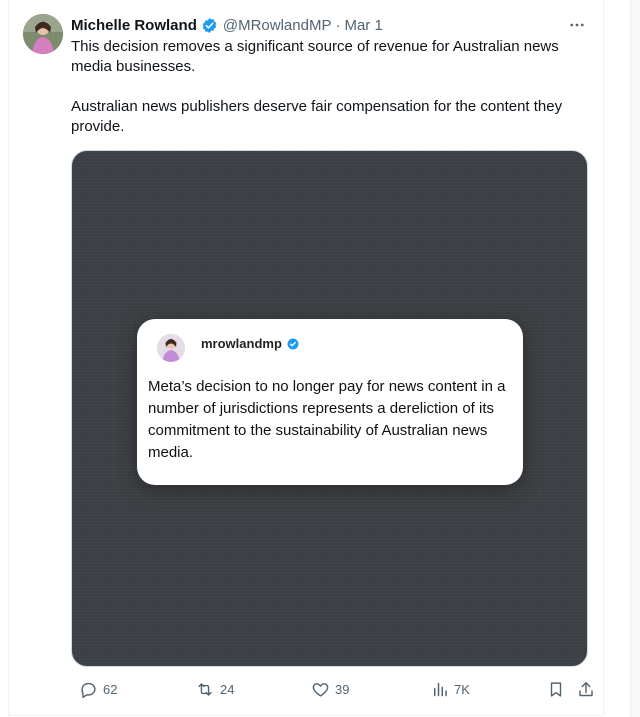 The image size is (640, 717). What do you see at coordinates (98, 689) in the screenshot?
I see `reply-button: 62` at bounding box center [98, 689].